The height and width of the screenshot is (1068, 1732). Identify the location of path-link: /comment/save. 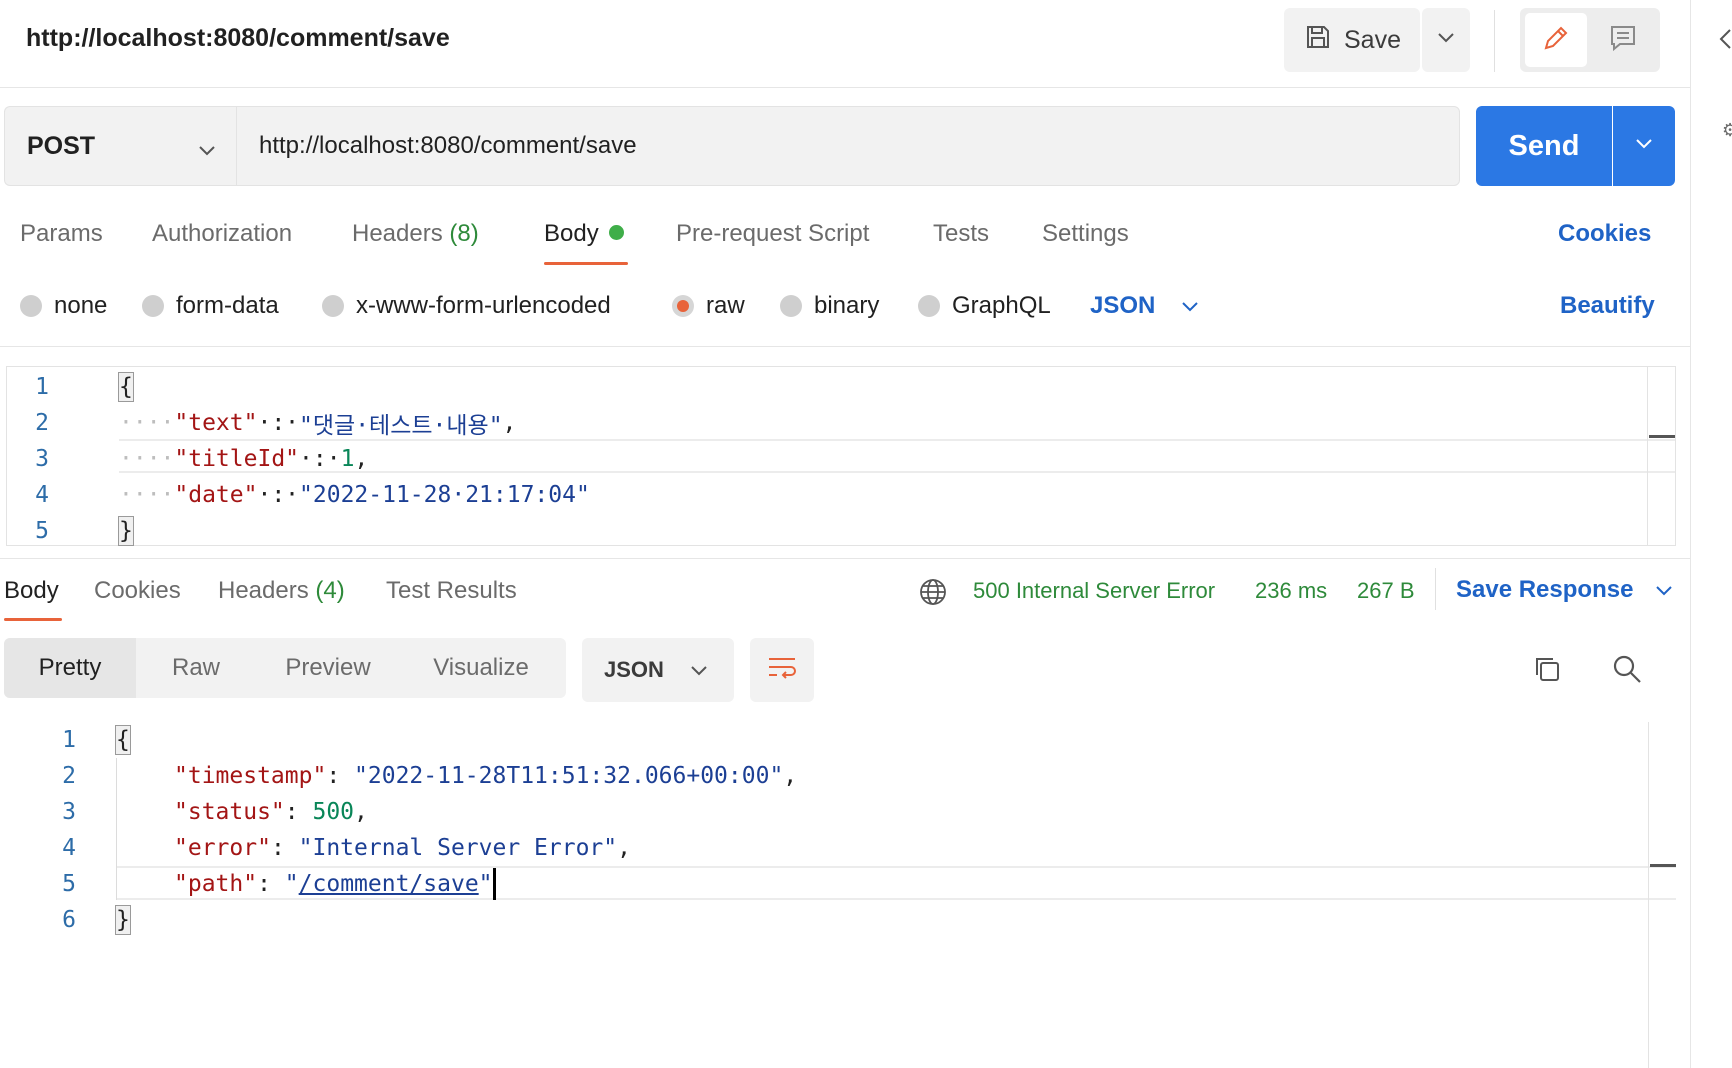
(389, 884).